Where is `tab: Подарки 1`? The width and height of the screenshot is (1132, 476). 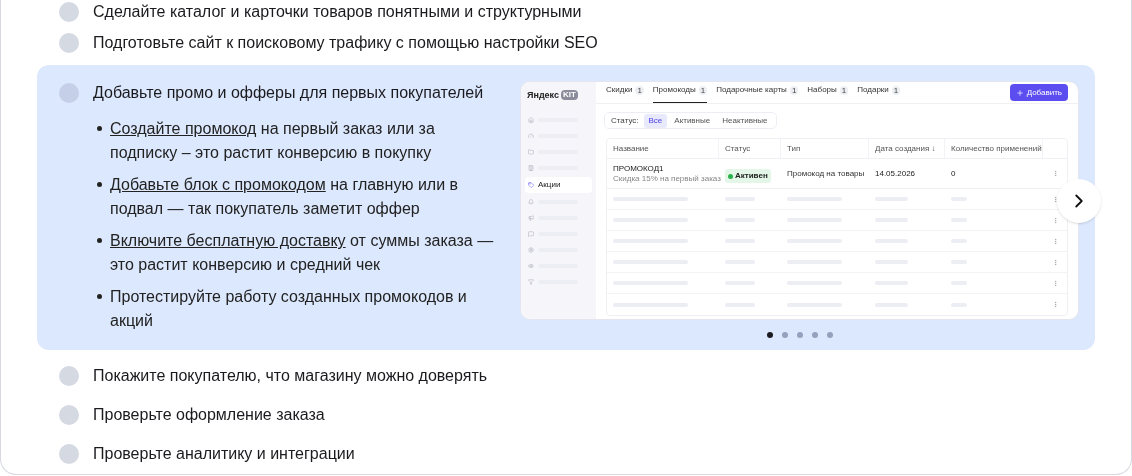 tab: Подарки 1 is located at coordinates (879, 94).